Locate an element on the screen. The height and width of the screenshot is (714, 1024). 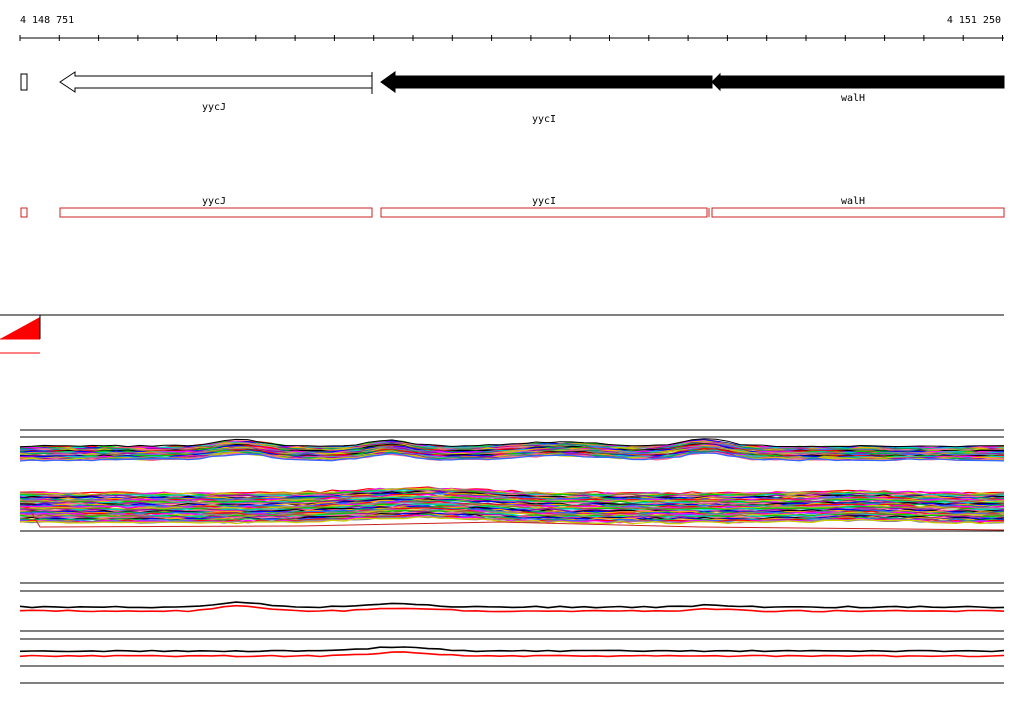
segment-label-yycI: yycI is located at coordinates (544, 201).